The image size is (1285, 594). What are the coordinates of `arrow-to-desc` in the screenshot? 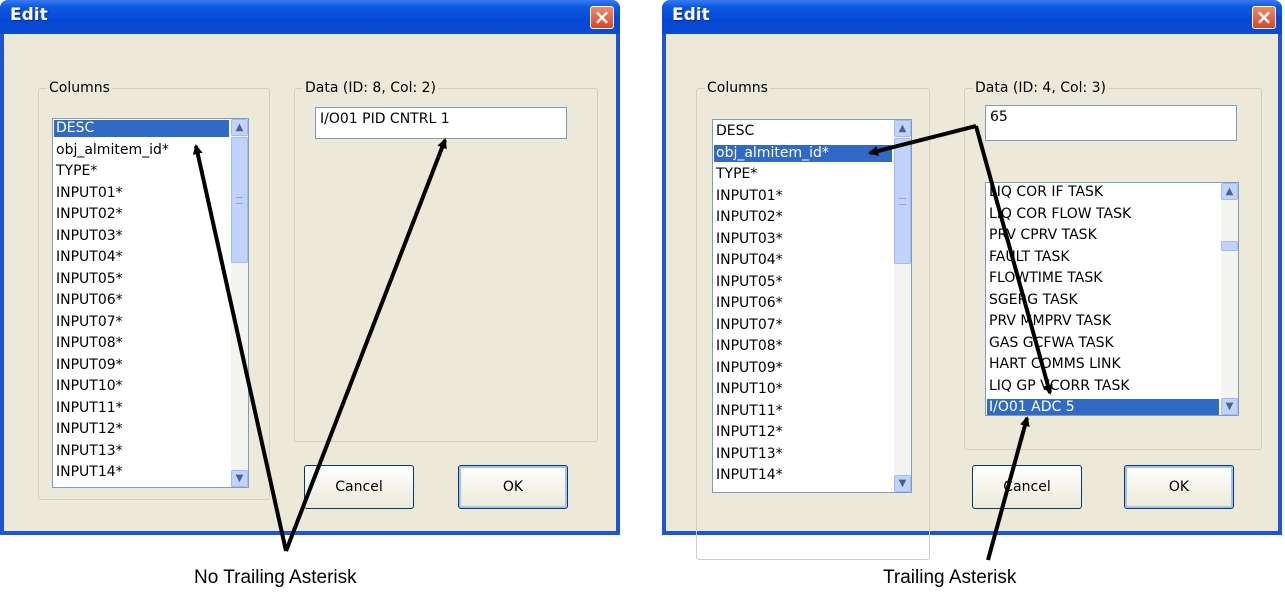 It's located at (240, 348).